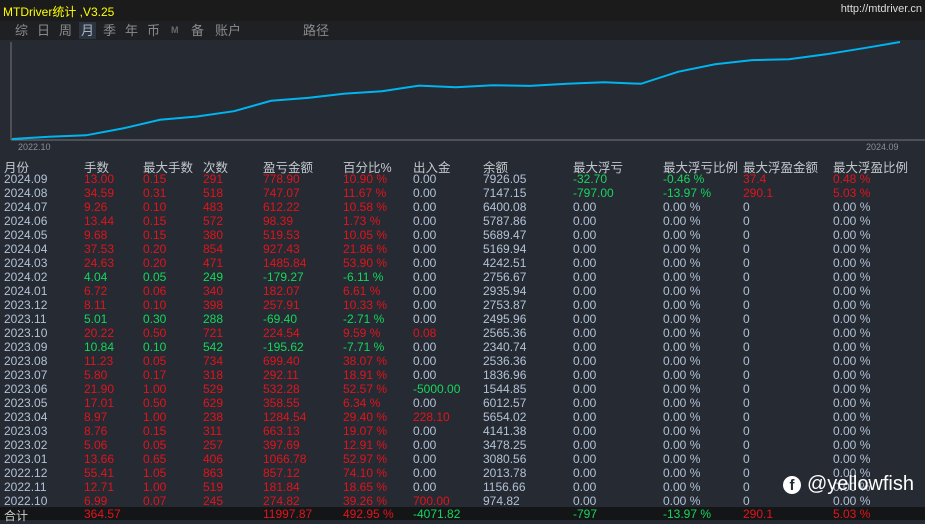  Describe the element at coordinates (505, 417) in the screenshot. I see `table-cell: 5654.02` at that location.